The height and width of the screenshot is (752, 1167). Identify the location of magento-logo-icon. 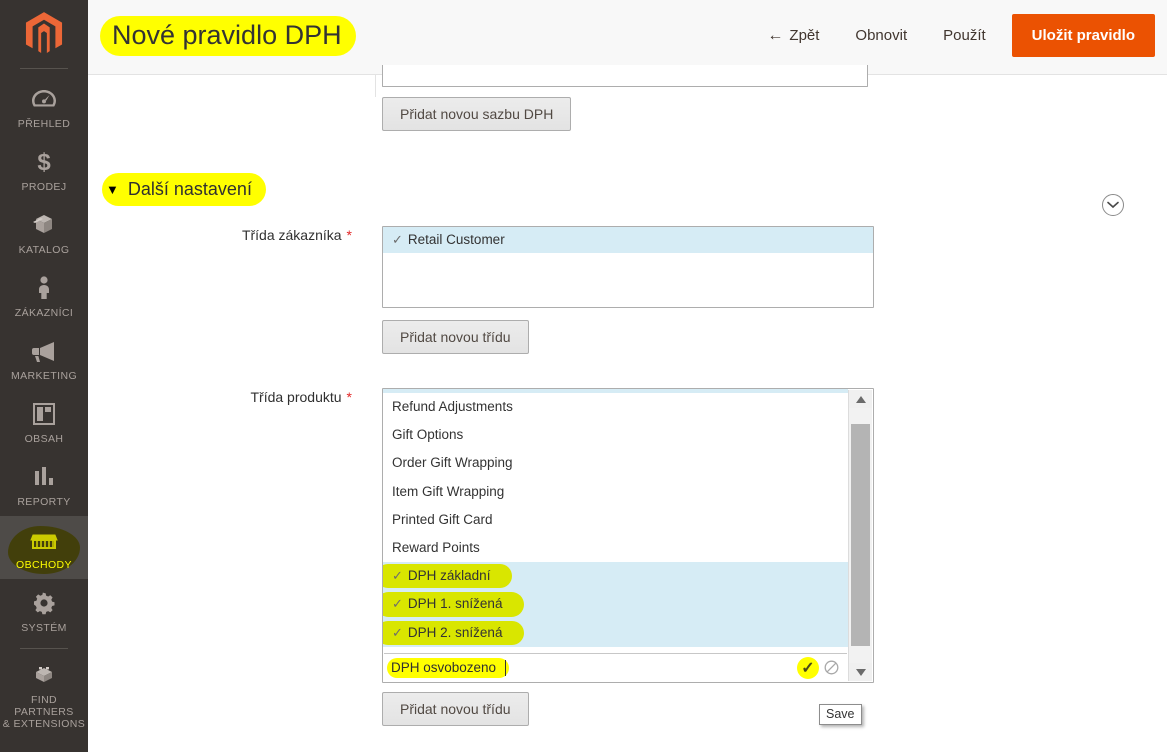
(44, 32).